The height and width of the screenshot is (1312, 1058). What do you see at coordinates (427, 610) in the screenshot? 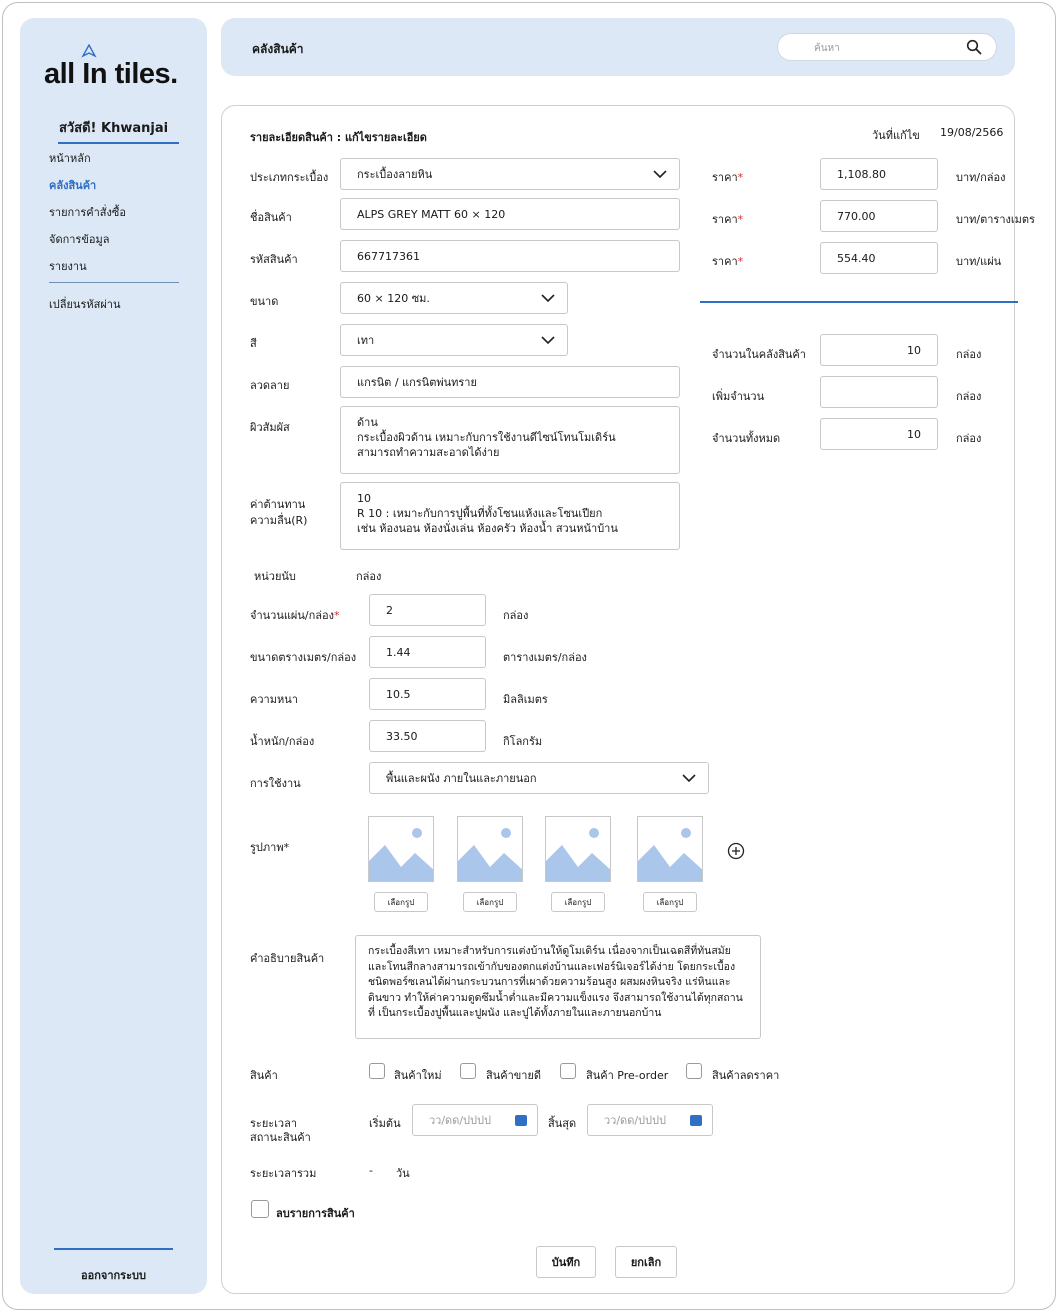
I see `pieces-per-box-input: 2` at bounding box center [427, 610].